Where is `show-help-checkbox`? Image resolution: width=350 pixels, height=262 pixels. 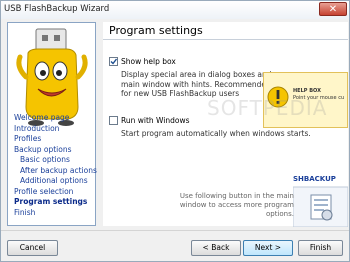
show-help-checkbox is located at coordinates (113, 61).